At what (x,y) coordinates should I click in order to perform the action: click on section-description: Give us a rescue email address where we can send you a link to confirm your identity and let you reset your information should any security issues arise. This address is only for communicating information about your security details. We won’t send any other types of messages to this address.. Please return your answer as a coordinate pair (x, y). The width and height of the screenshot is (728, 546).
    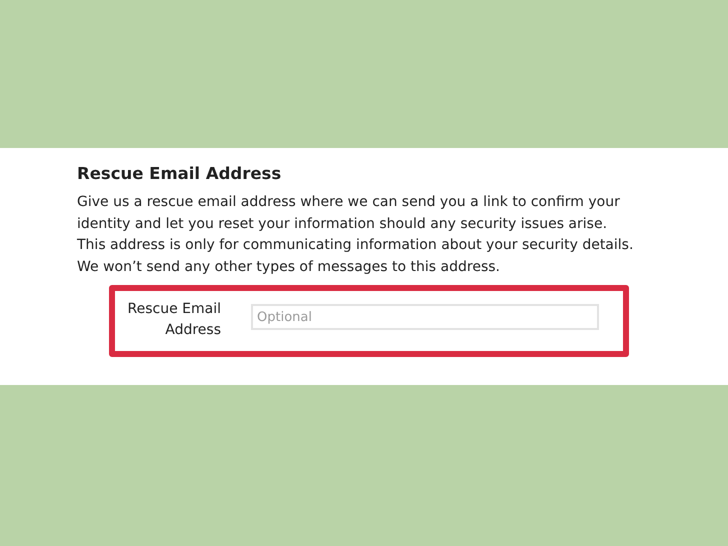
    Looking at the image, I should click on (355, 234).